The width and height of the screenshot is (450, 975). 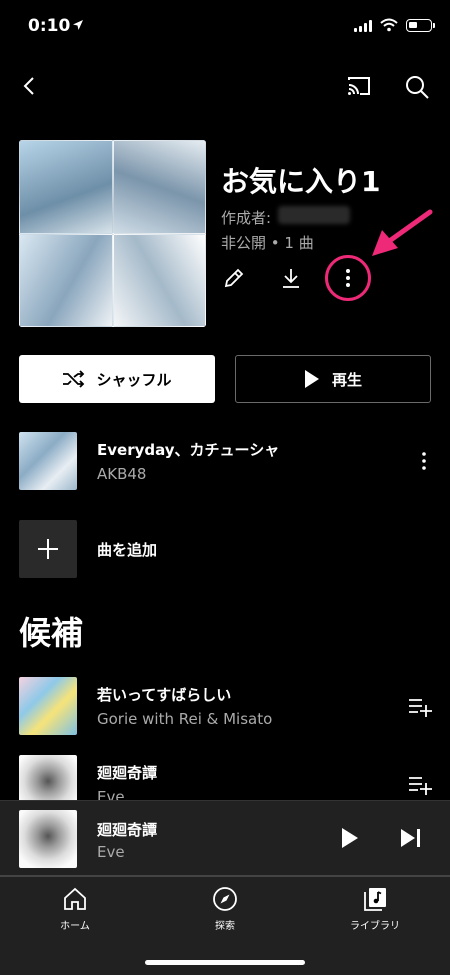 I want to click on battery-icon, so click(x=420, y=25).